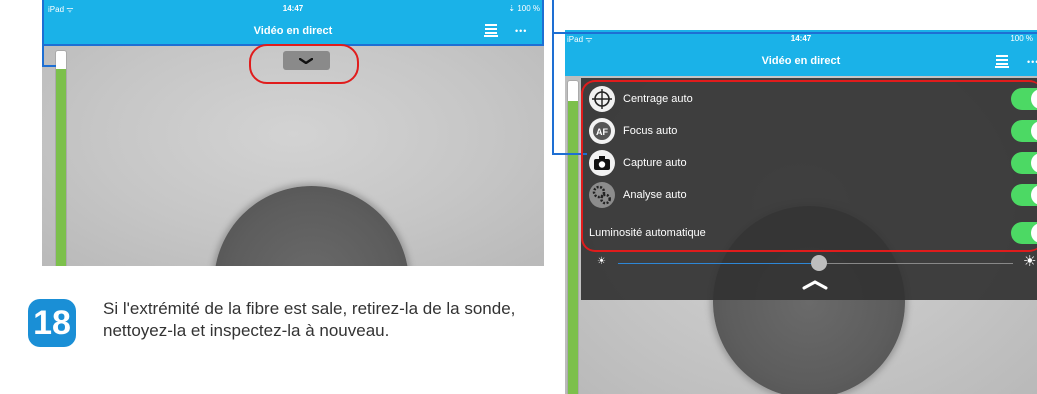 The width and height of the screenshot is (1037, 394). Describe the element at coordinates (916, 263) in the screenshot. I see `slider-track-empty` at that location.